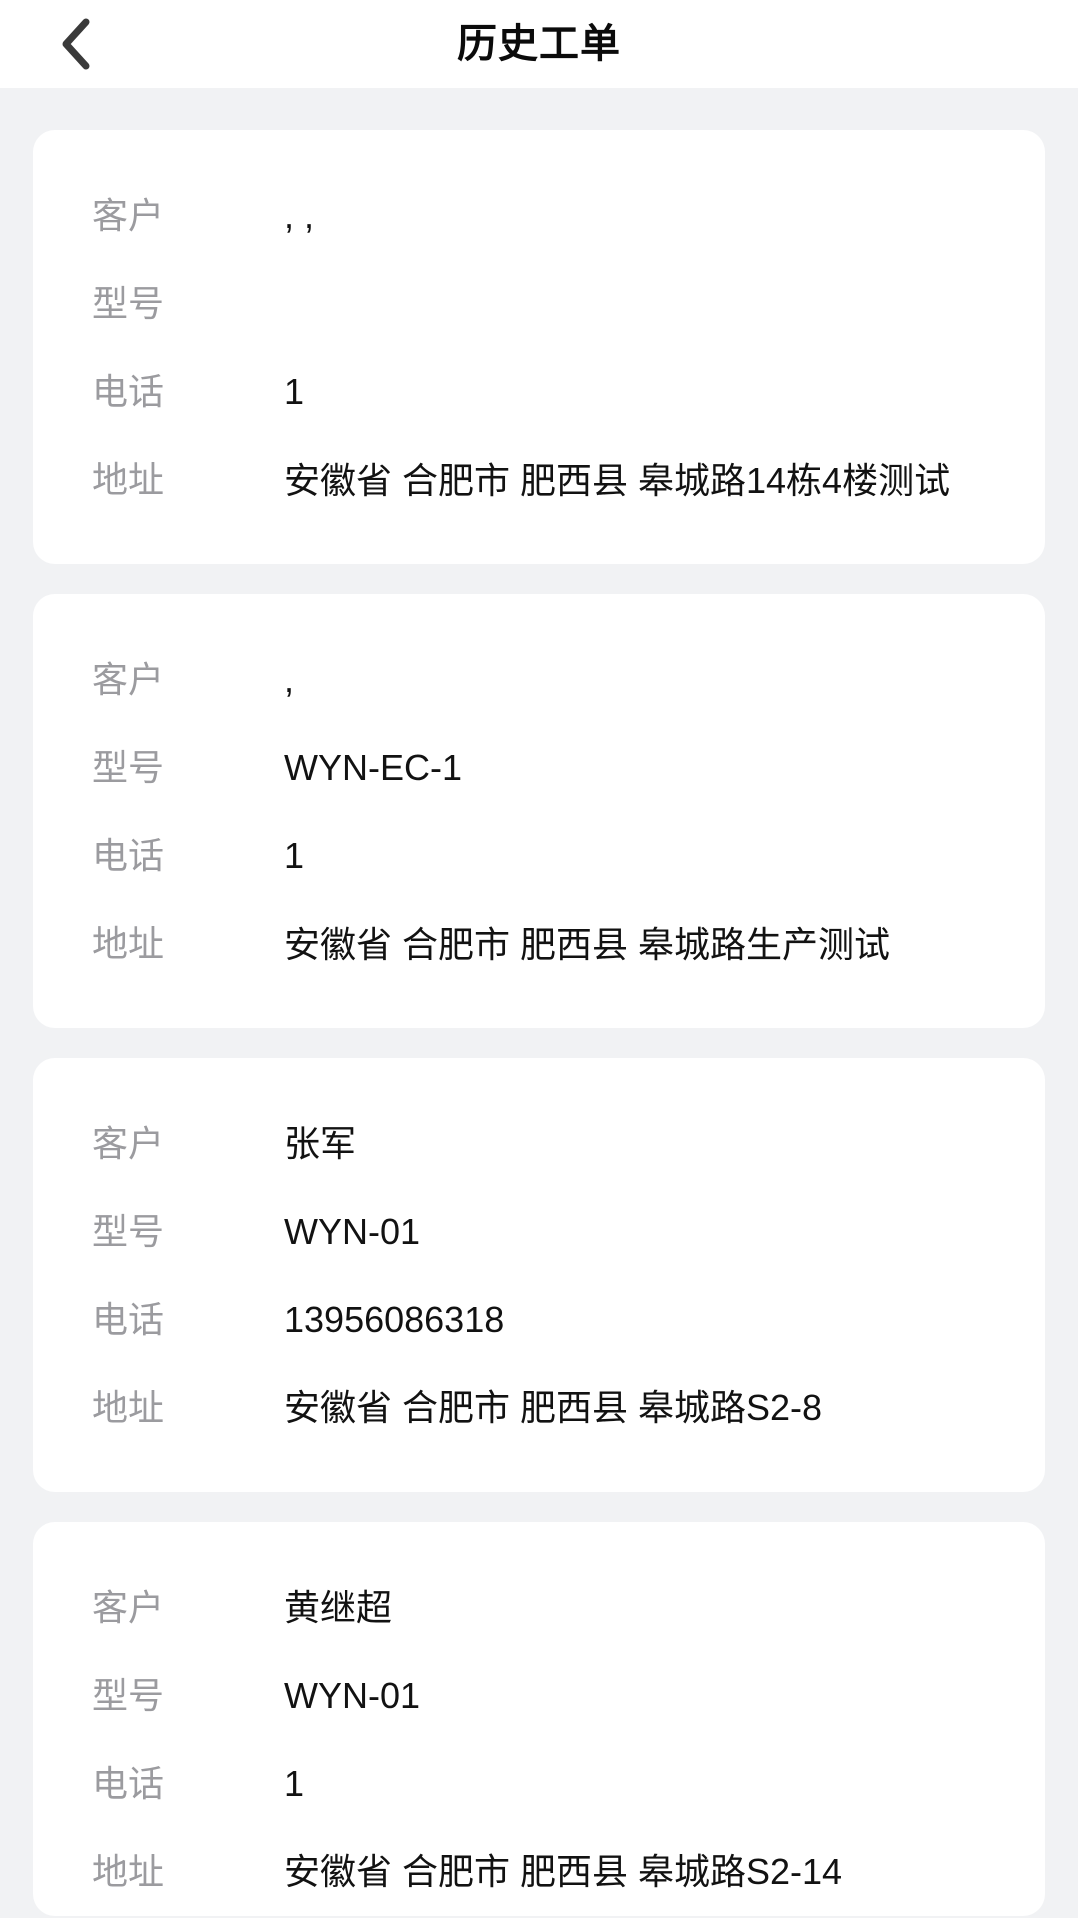  What do you see at coordinates (539, 768) in the screenshot?
I see `field-row-model: 型号 WYN-EC-1` at bounding box center [539, 768].